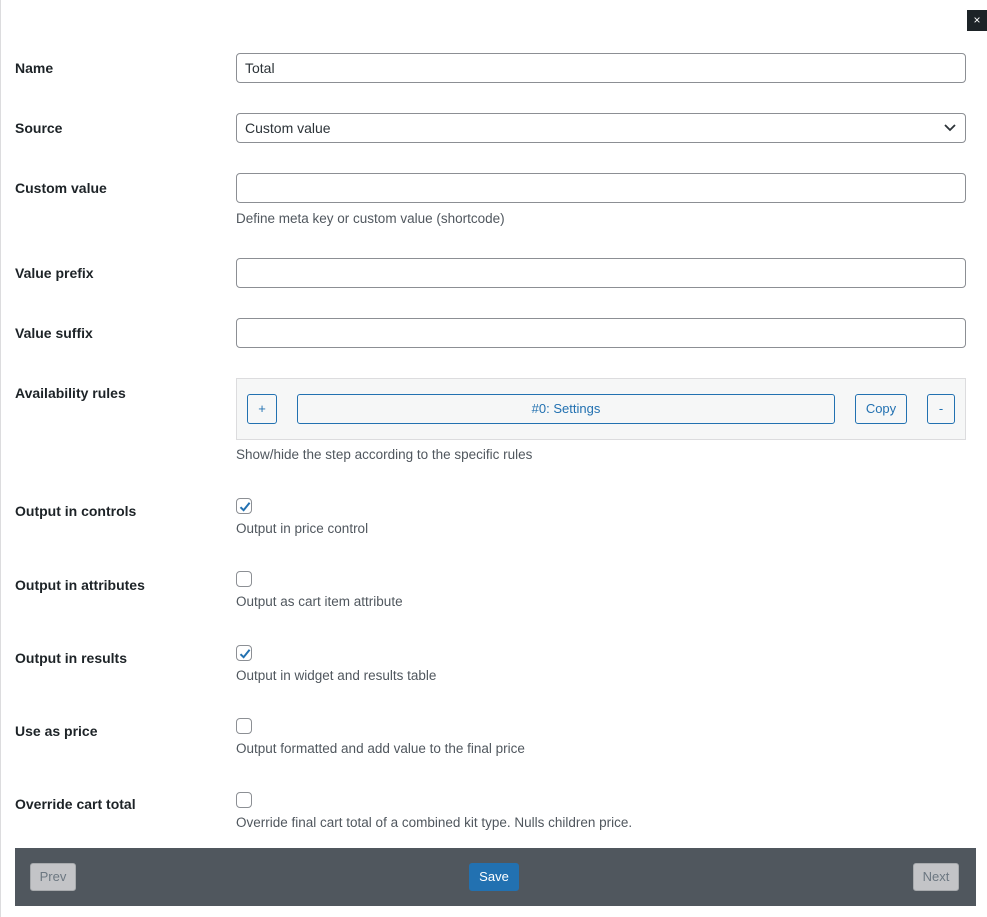 This screenshot has height=917, width=987. I want to click on output-in-results-checkbox, so click(244, 653).